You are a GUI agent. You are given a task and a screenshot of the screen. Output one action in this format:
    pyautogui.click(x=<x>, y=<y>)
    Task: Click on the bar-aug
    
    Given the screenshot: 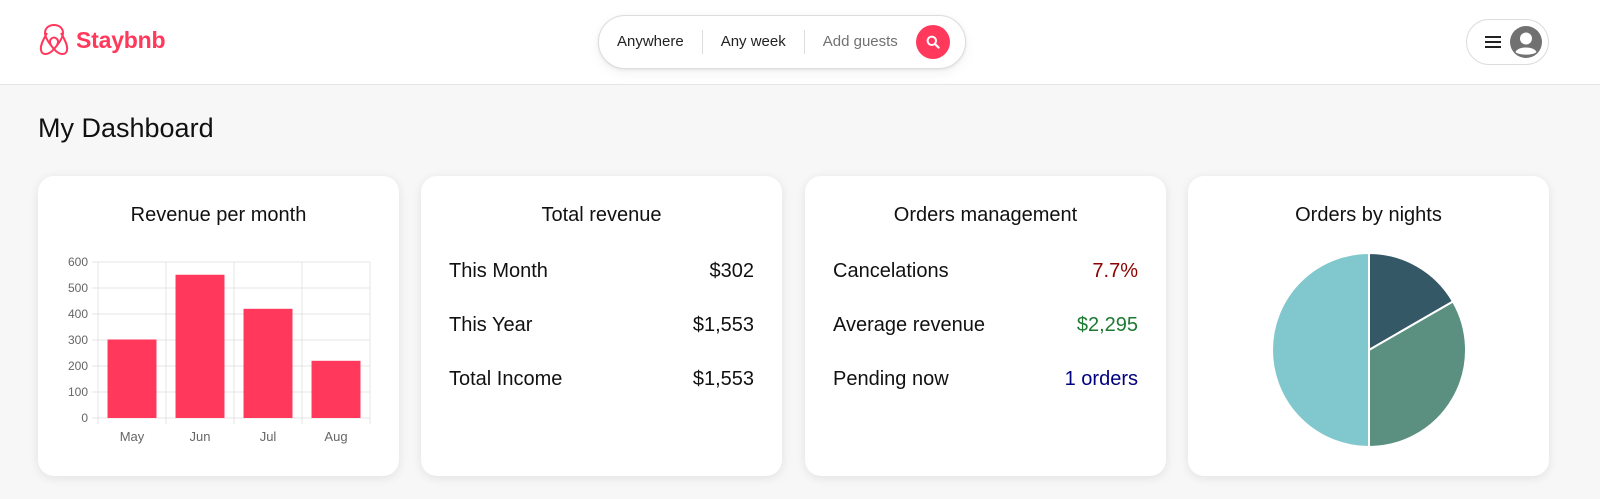 What is the action you would take?
    pyautogui.click(x=336, y=389)
    